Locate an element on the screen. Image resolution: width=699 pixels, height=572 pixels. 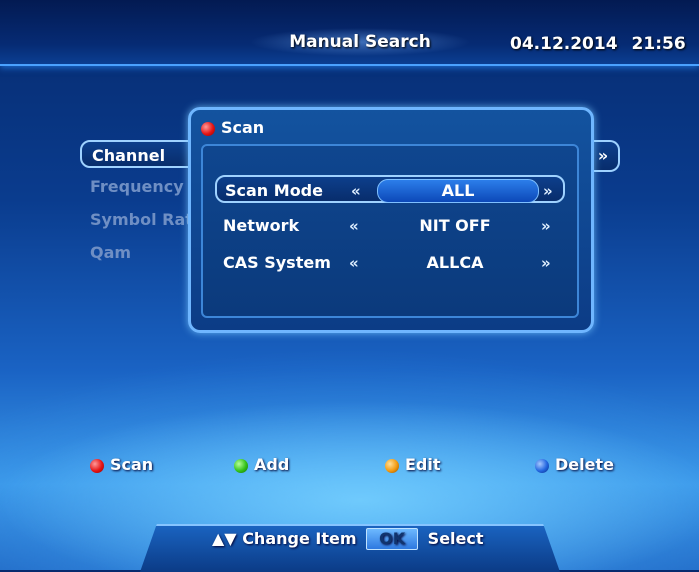
up-down-arrows-icon: ▲▼ is located at coordinates (224, 538).